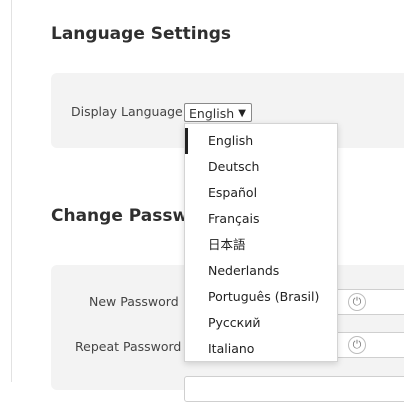 The image size is (404, 402). Describe the element at coordinates (242, 113) in the screenshot. I see `chevron-down-icon: ▼` at that location.